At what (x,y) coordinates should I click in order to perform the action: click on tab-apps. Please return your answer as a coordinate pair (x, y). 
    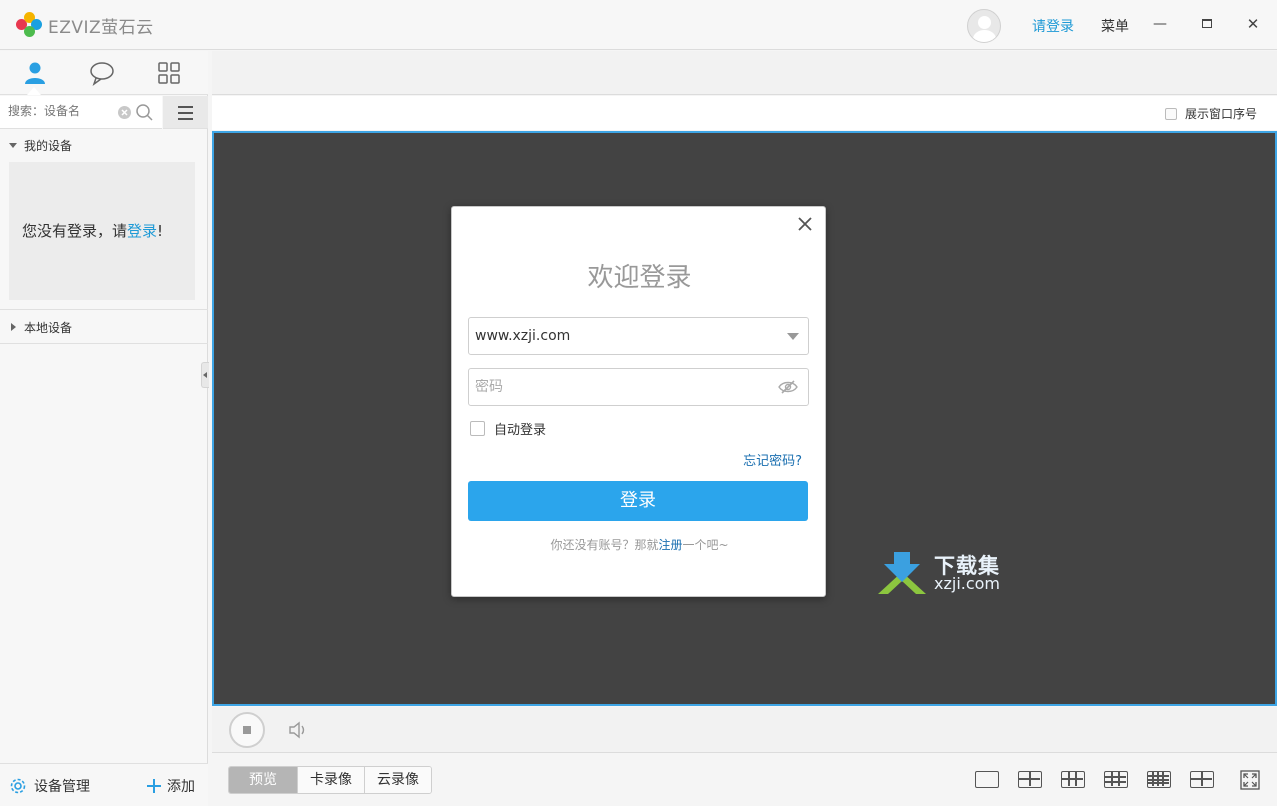
    Looking at the image, I should click on (169, 73).